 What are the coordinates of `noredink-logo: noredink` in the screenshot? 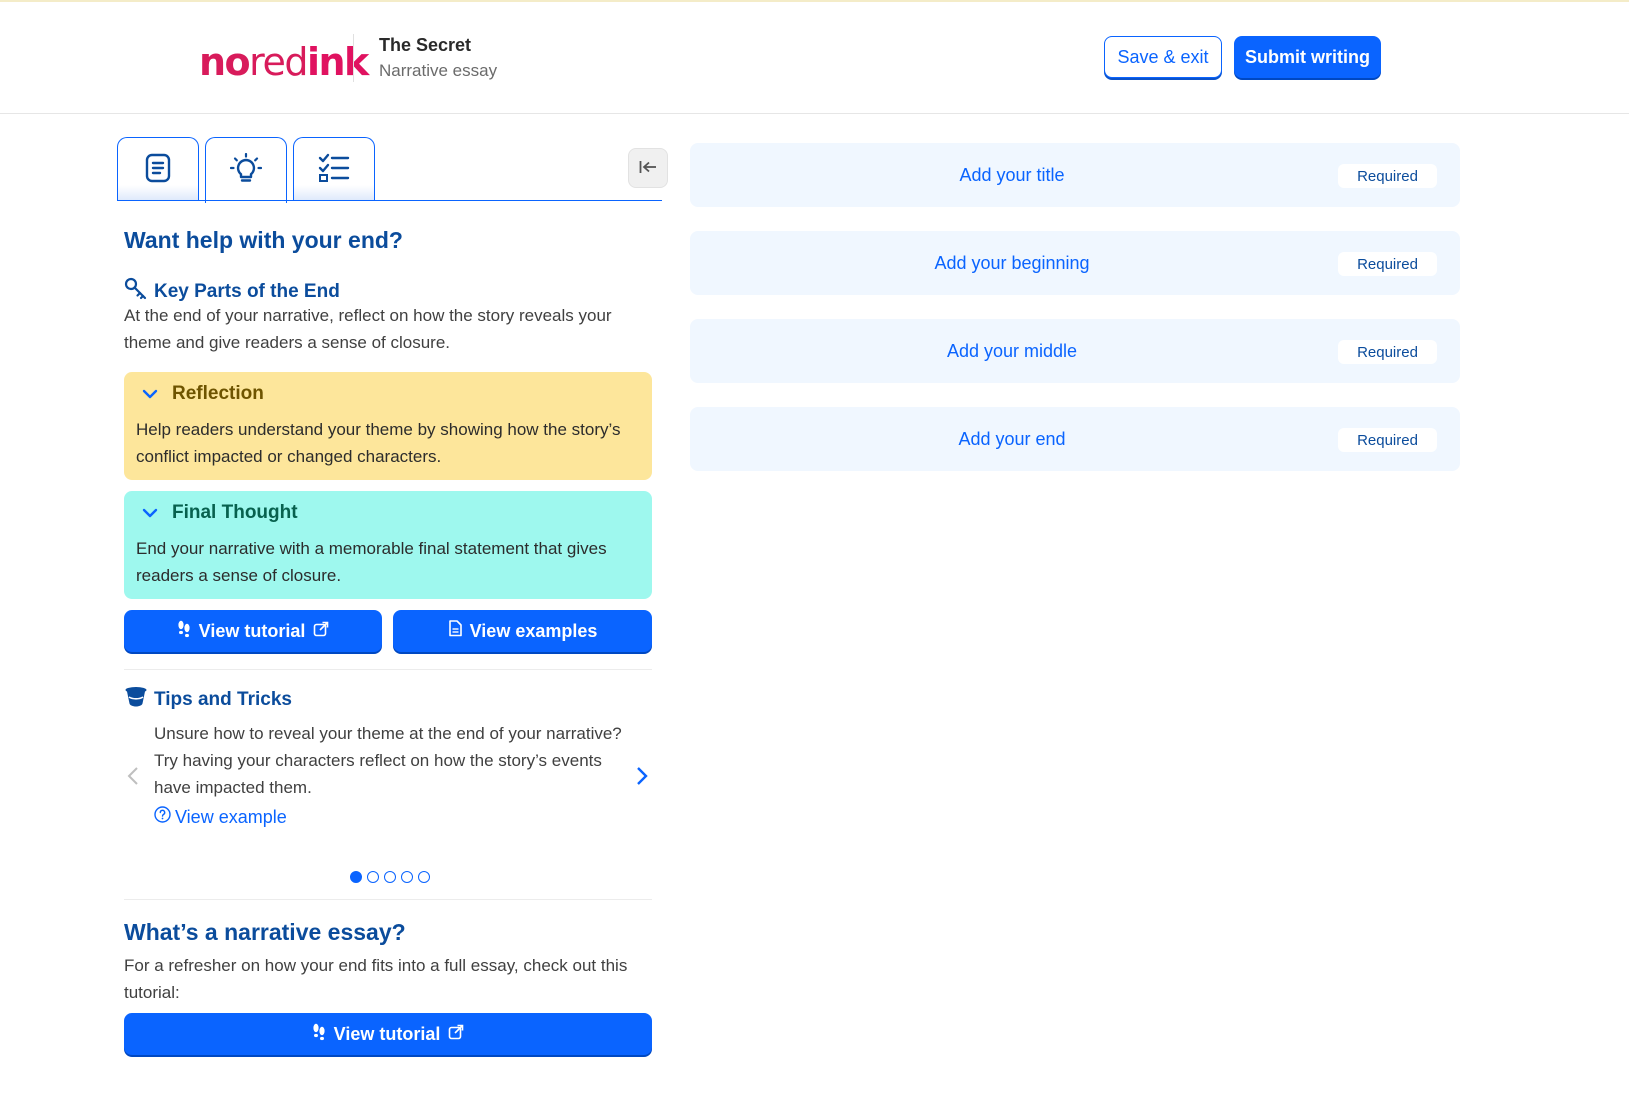 It's located at (284, 62).